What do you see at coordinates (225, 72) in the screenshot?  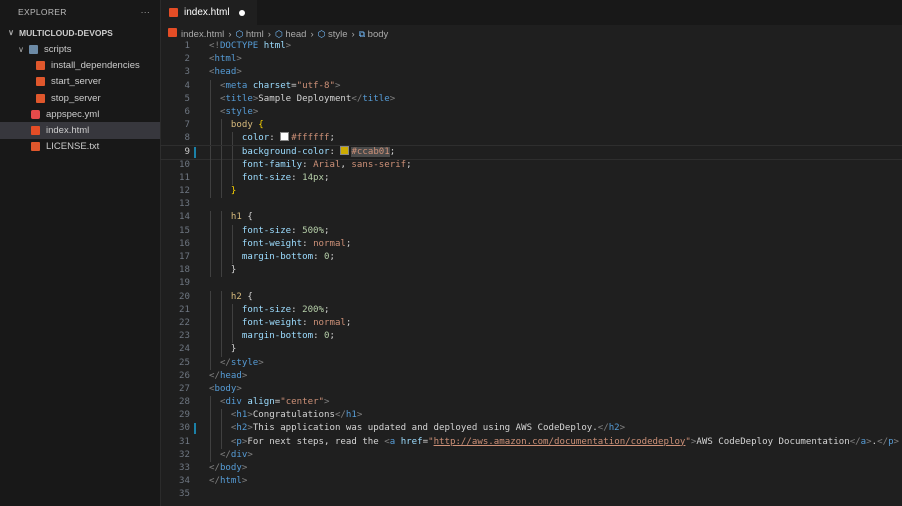 I see `token-t: head` at bounding box center [225, 72].